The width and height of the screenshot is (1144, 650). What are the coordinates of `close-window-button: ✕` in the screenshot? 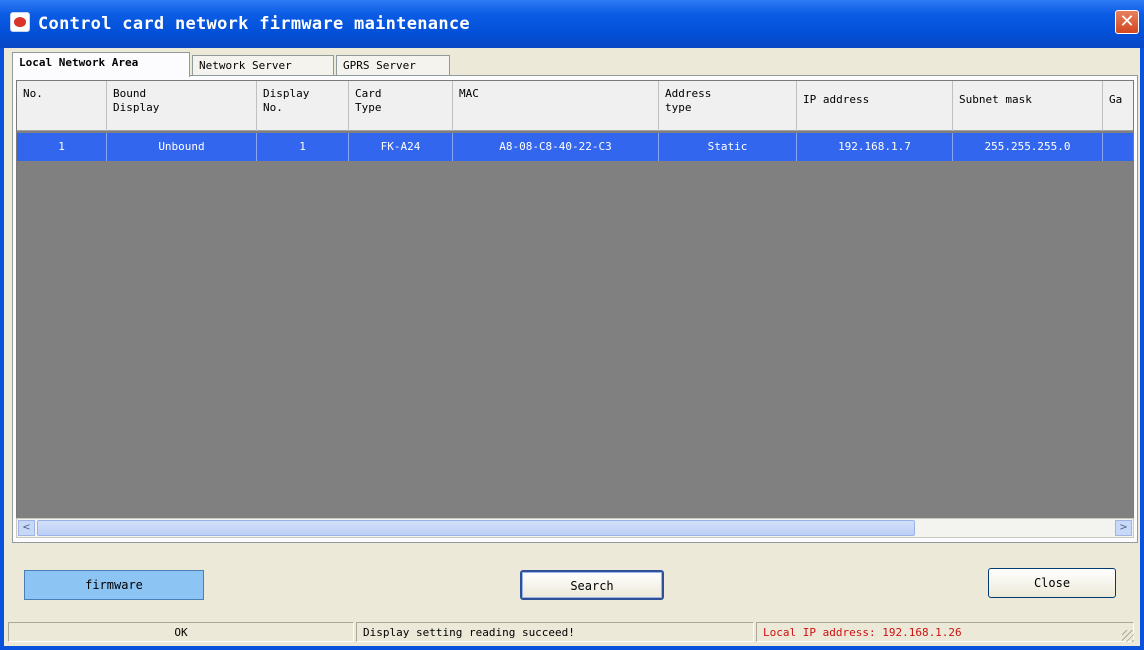 It's located at (1127, 22).